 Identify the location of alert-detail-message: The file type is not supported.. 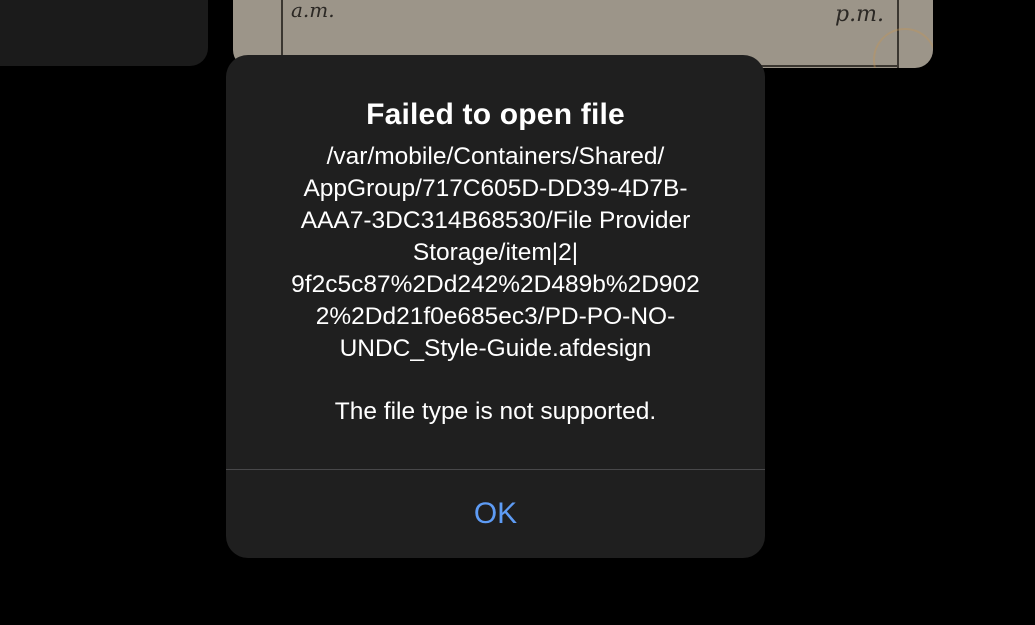
(495, 411).